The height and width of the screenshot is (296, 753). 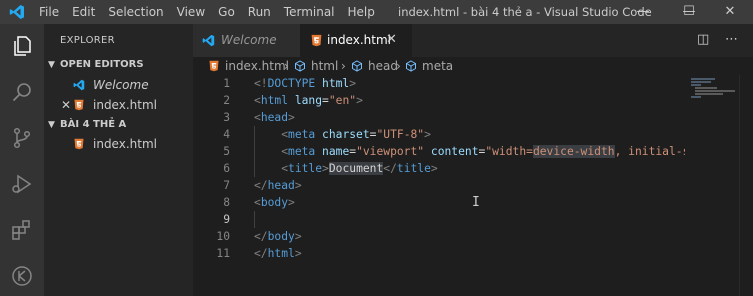 What do you see at coordinates (22, 160) in the screenshot?
I see `activity-bar` at bounding box center [22, 160].